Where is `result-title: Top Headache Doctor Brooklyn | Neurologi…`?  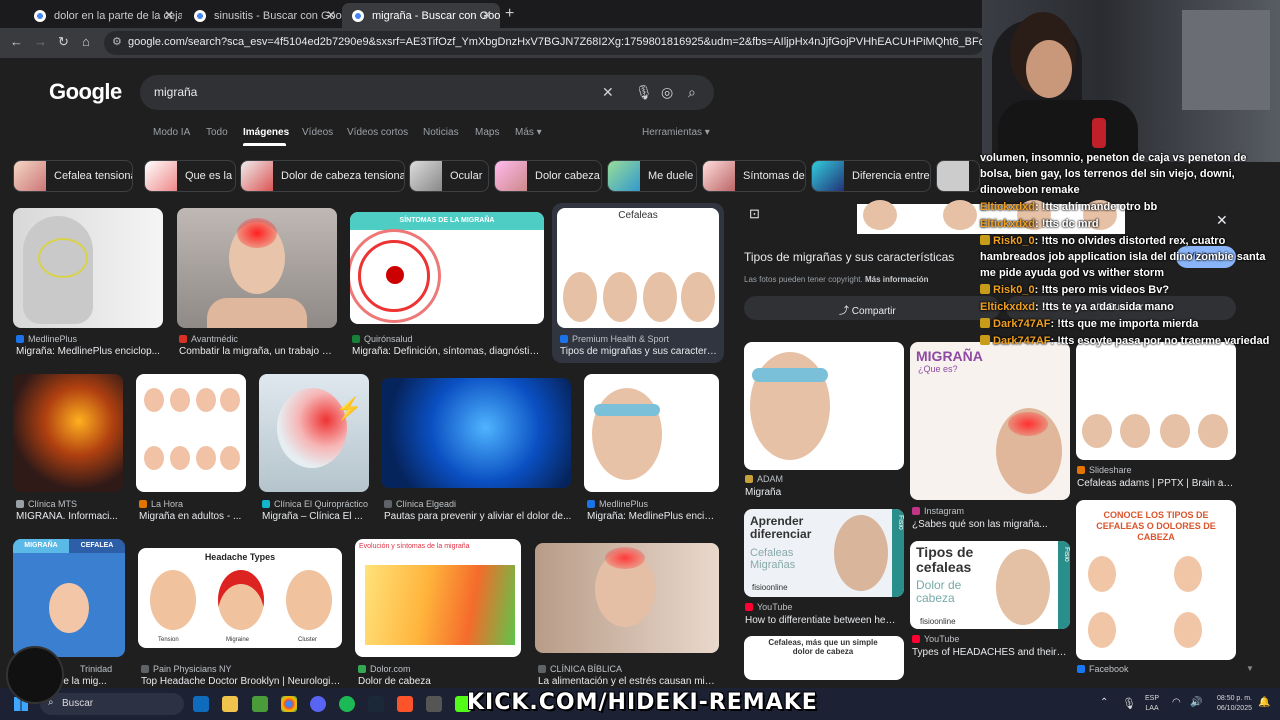 result-title: Top Headache Doctor Brooklyn | Neurologi… is located at coordinates (241, 681).